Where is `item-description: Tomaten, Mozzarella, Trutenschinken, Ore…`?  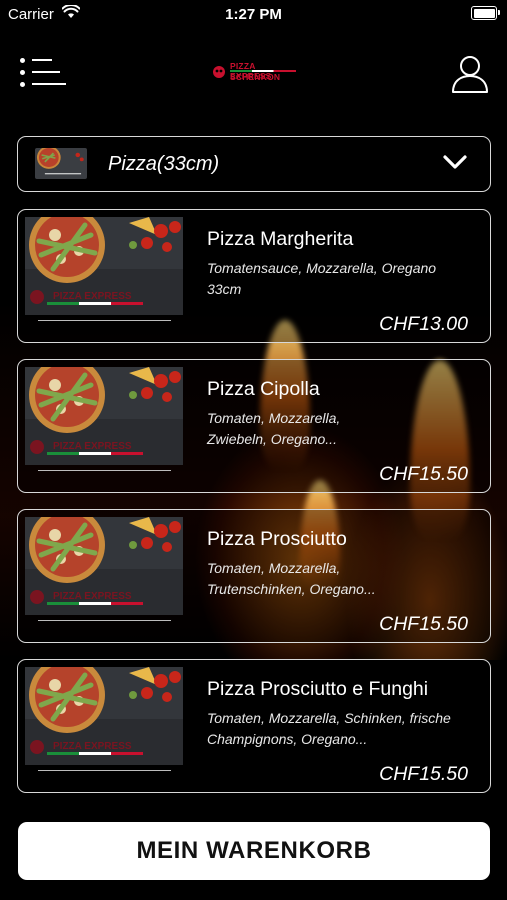 item-description: Tomaten, Mozzarella, Trutenschinken, Ore… is located at coordinates (346, 579).